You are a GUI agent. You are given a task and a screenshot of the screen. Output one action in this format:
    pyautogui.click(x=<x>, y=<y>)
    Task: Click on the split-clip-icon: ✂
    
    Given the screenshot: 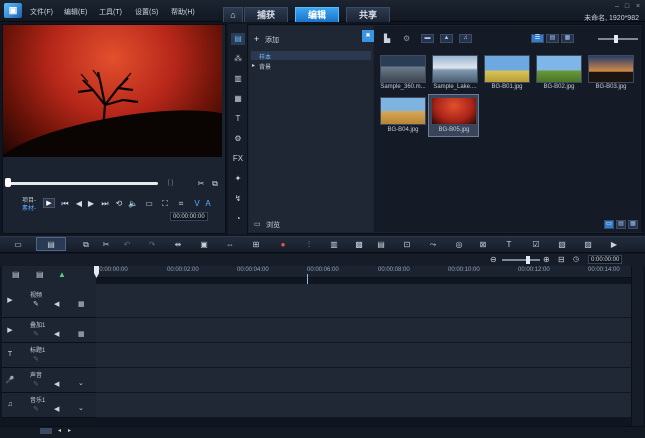 What is the action you would take?
    pyautogui.click(x=201, y=183)
    